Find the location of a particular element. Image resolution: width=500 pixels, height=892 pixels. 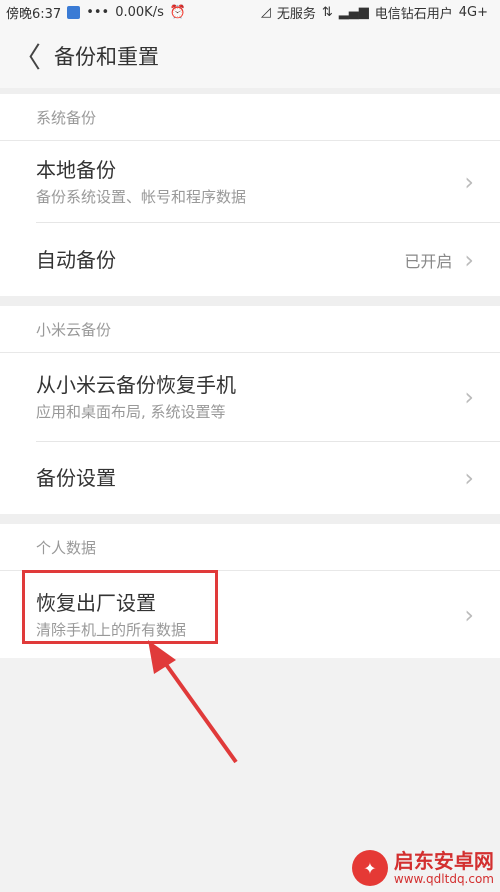

watermark-name: 启东安卓网 is located at coordinates (443, 861).